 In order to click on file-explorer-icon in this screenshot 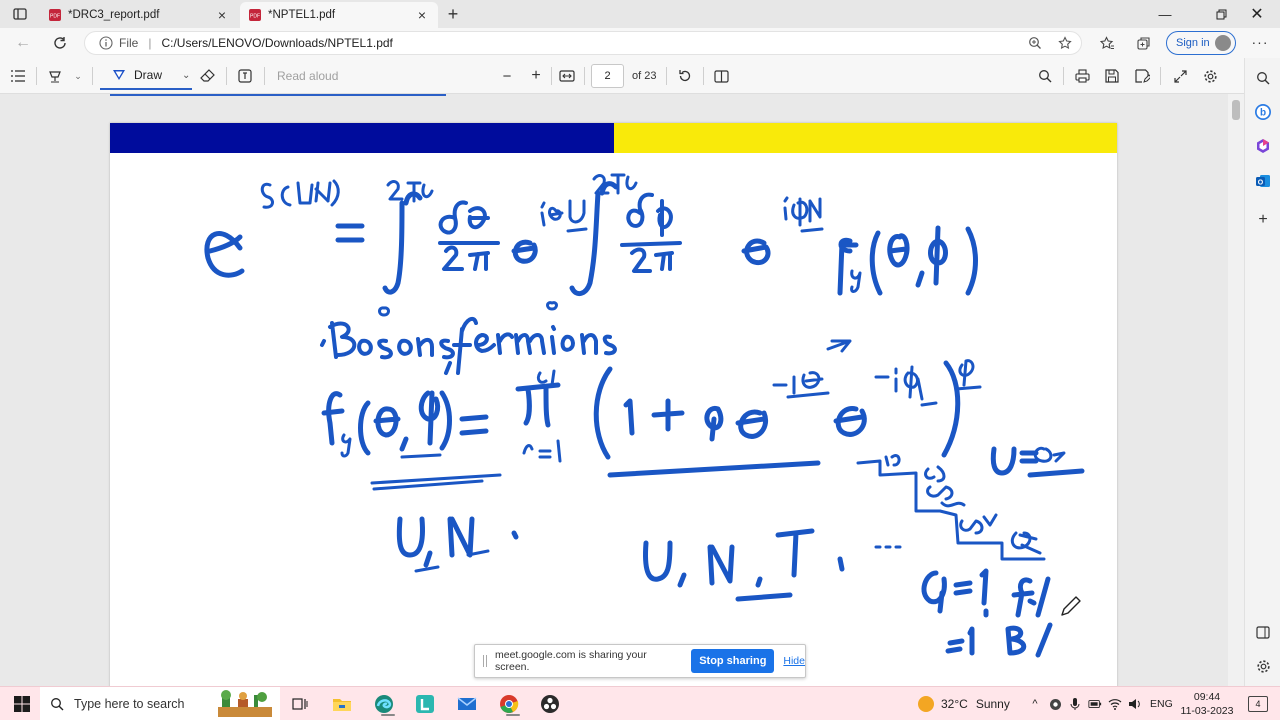, I will do `click(342, 704)`.